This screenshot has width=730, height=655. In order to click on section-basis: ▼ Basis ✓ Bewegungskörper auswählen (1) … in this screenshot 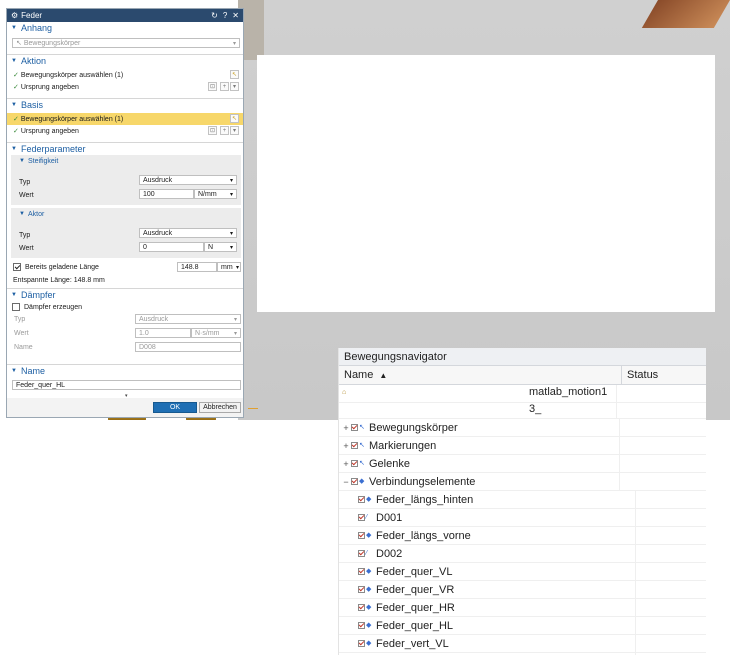, I will do `click(125, 120)`.